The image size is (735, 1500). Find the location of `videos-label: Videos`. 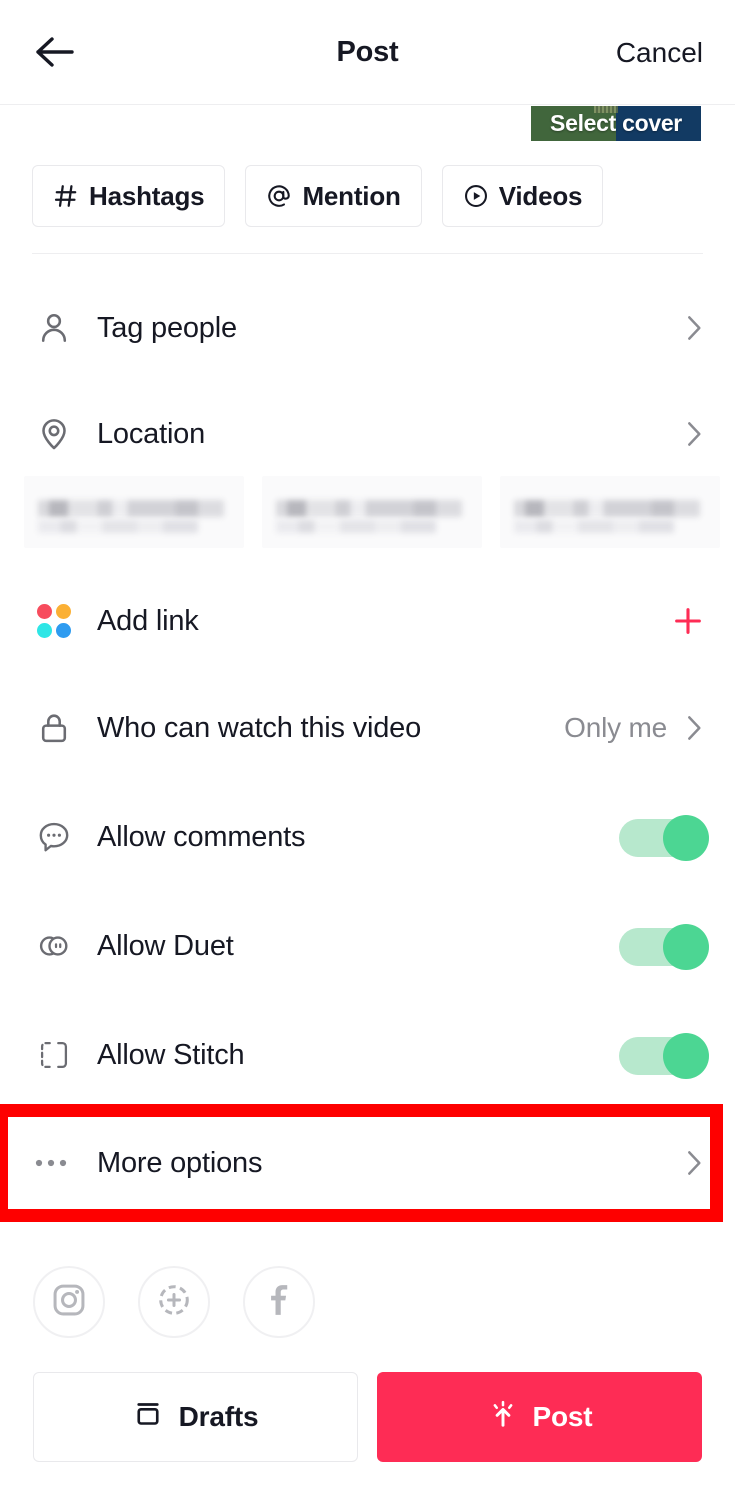

videos-label: Videos is located at coordinates (540, 195).